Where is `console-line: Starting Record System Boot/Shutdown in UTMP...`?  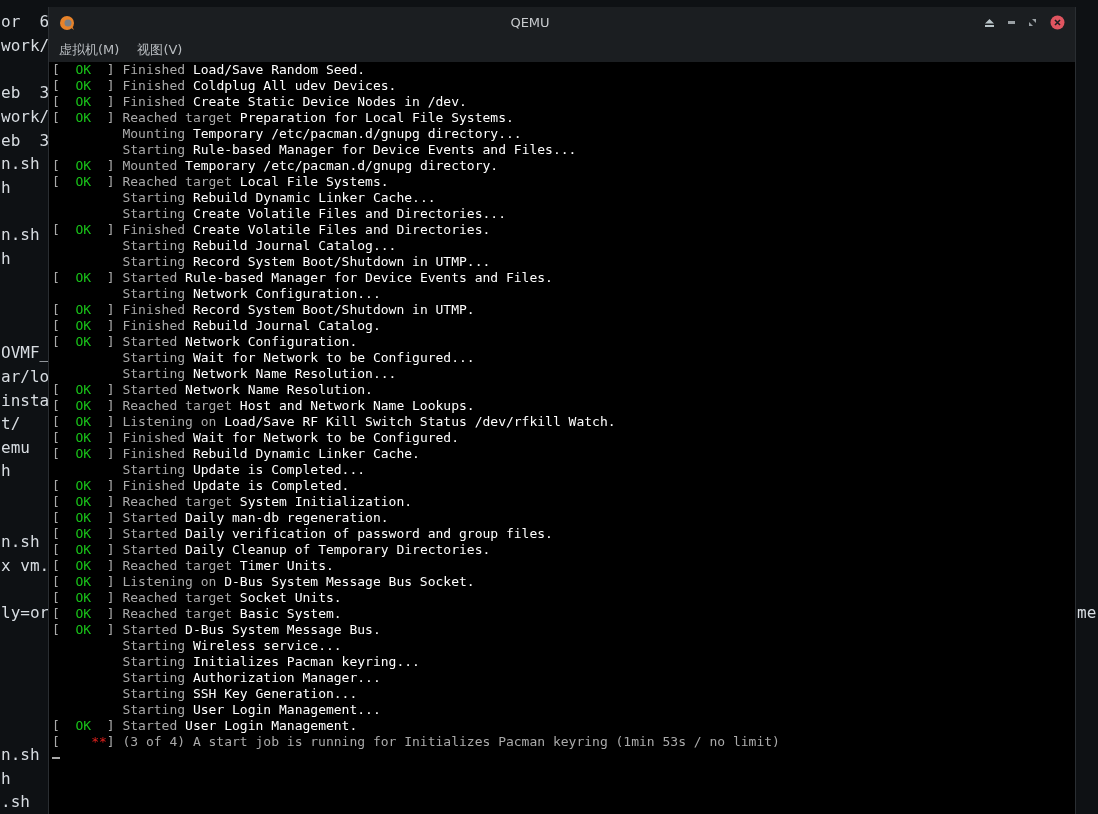 console-line: Starting Record System Boot/Shutdown in UTMP... is located at coordinates (306, 262).